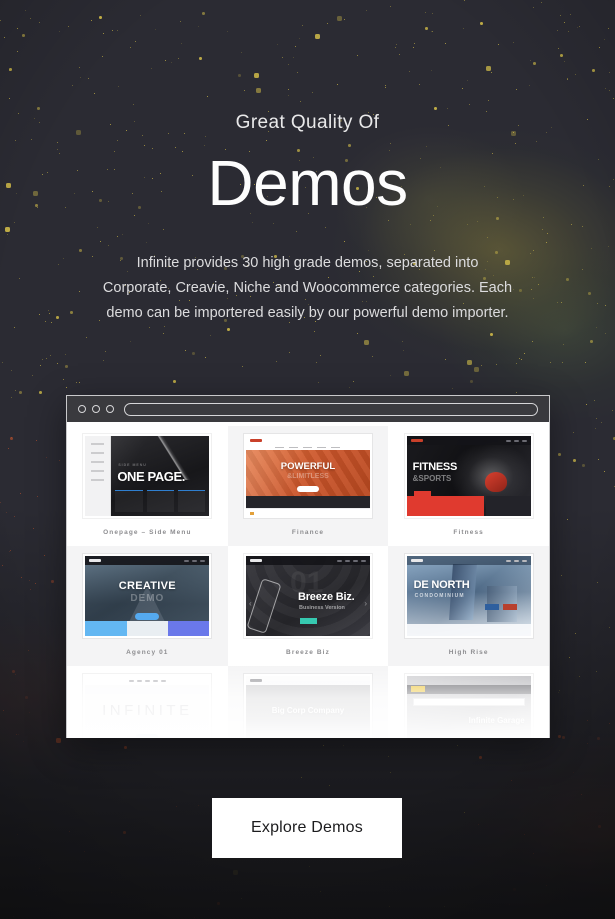 This screenshot has height=919, width=615. I want to click on demo-thumbnail: 01 ‹ › Breeze Biz. Business Version, so click(307, 596).